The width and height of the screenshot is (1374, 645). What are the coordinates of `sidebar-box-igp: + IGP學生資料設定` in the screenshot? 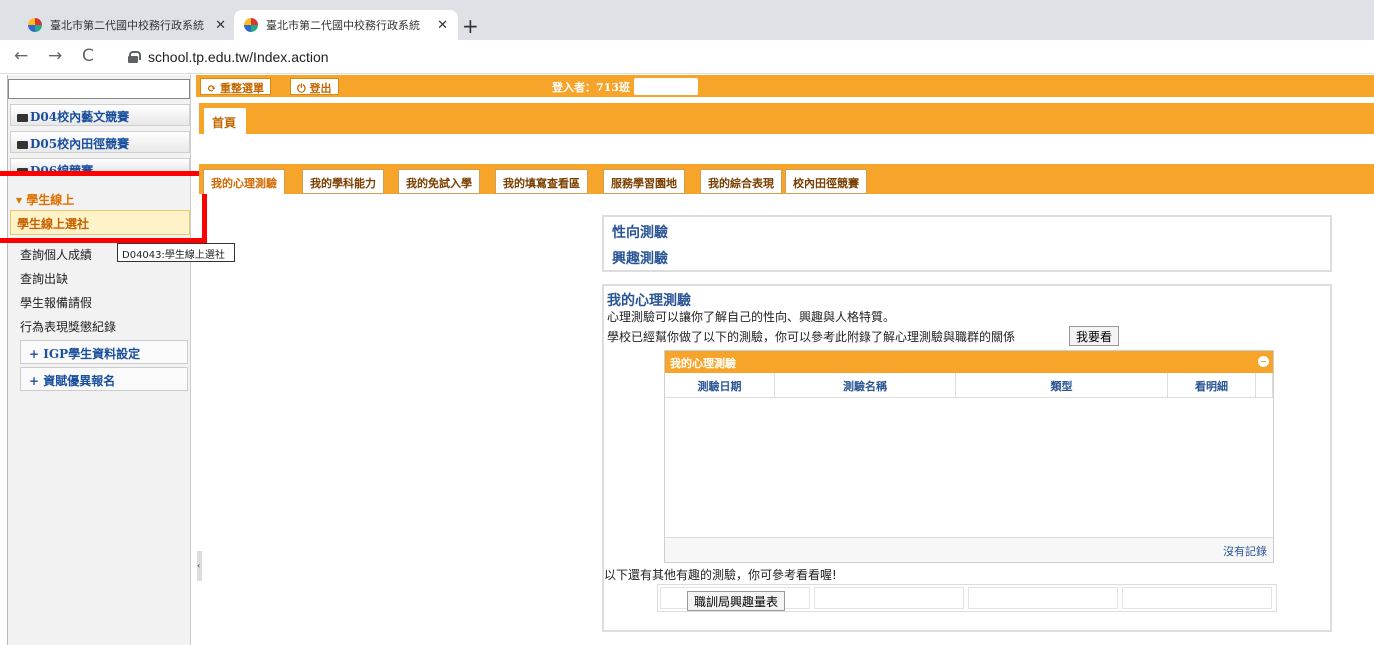 It's located at (104, 352).